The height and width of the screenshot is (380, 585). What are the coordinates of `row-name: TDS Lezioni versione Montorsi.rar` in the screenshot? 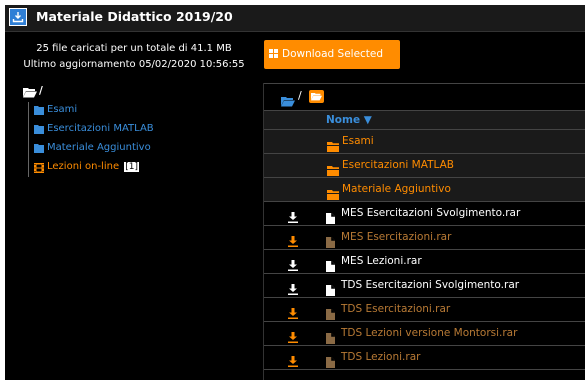 It's located at (429, 333).